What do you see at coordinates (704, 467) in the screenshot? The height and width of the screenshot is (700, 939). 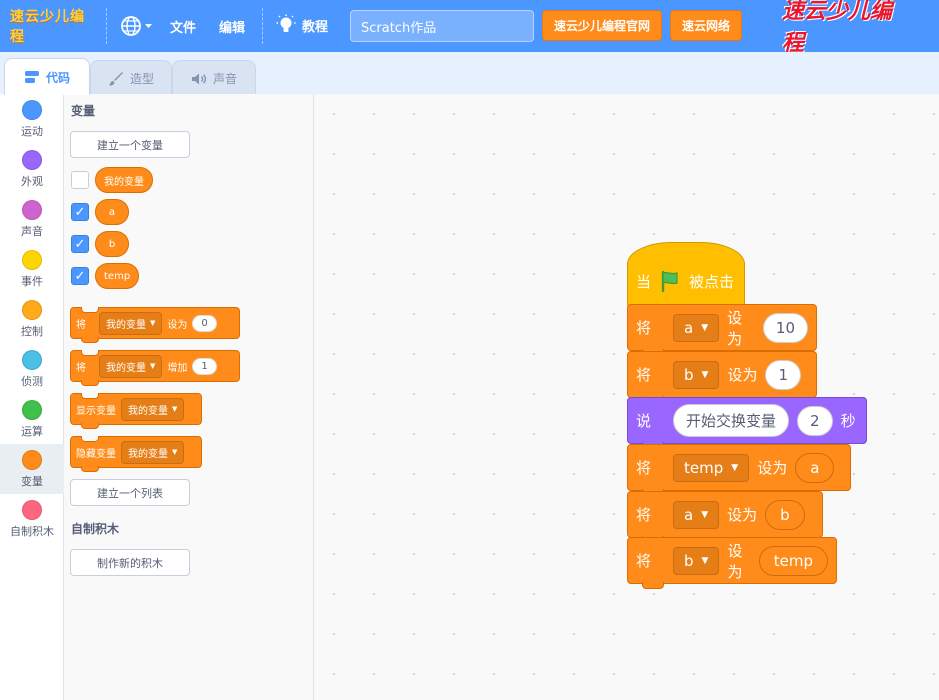 I see `dropdown-value: temp` at bounding box center [704, 467].